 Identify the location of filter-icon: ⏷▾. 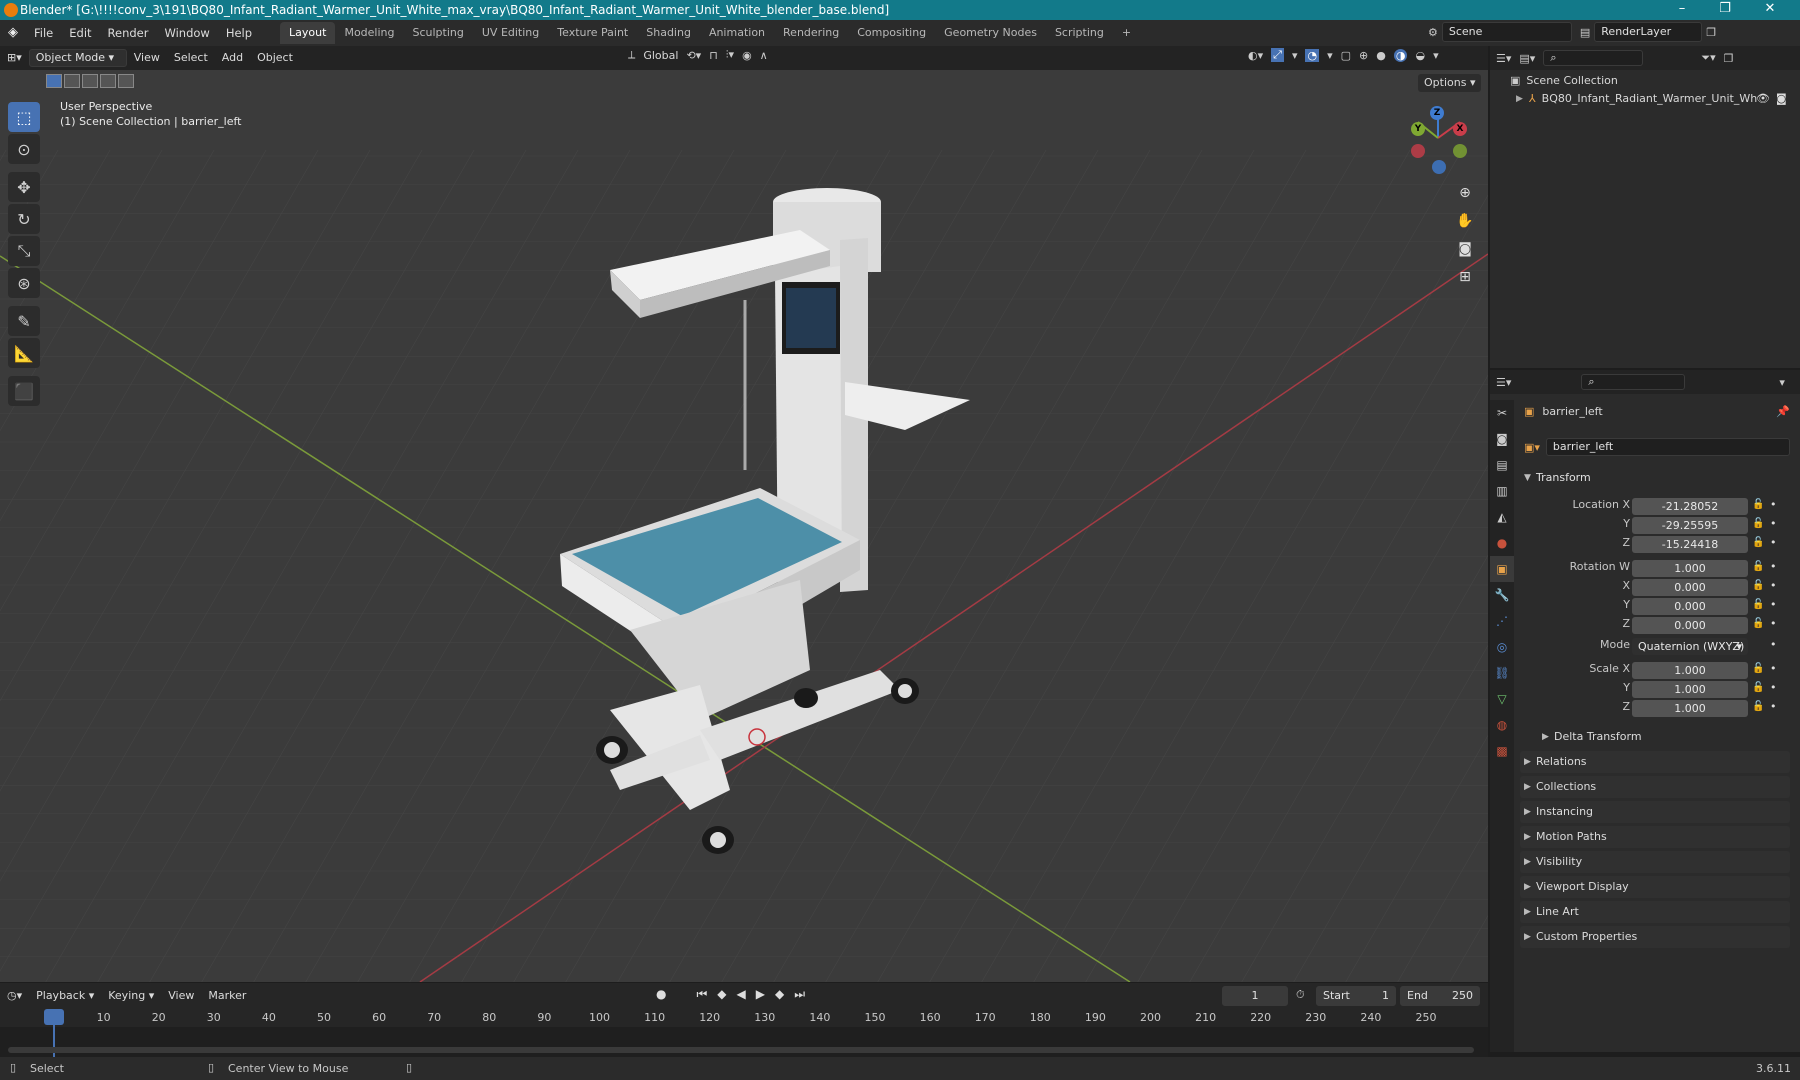
(1708, 58).